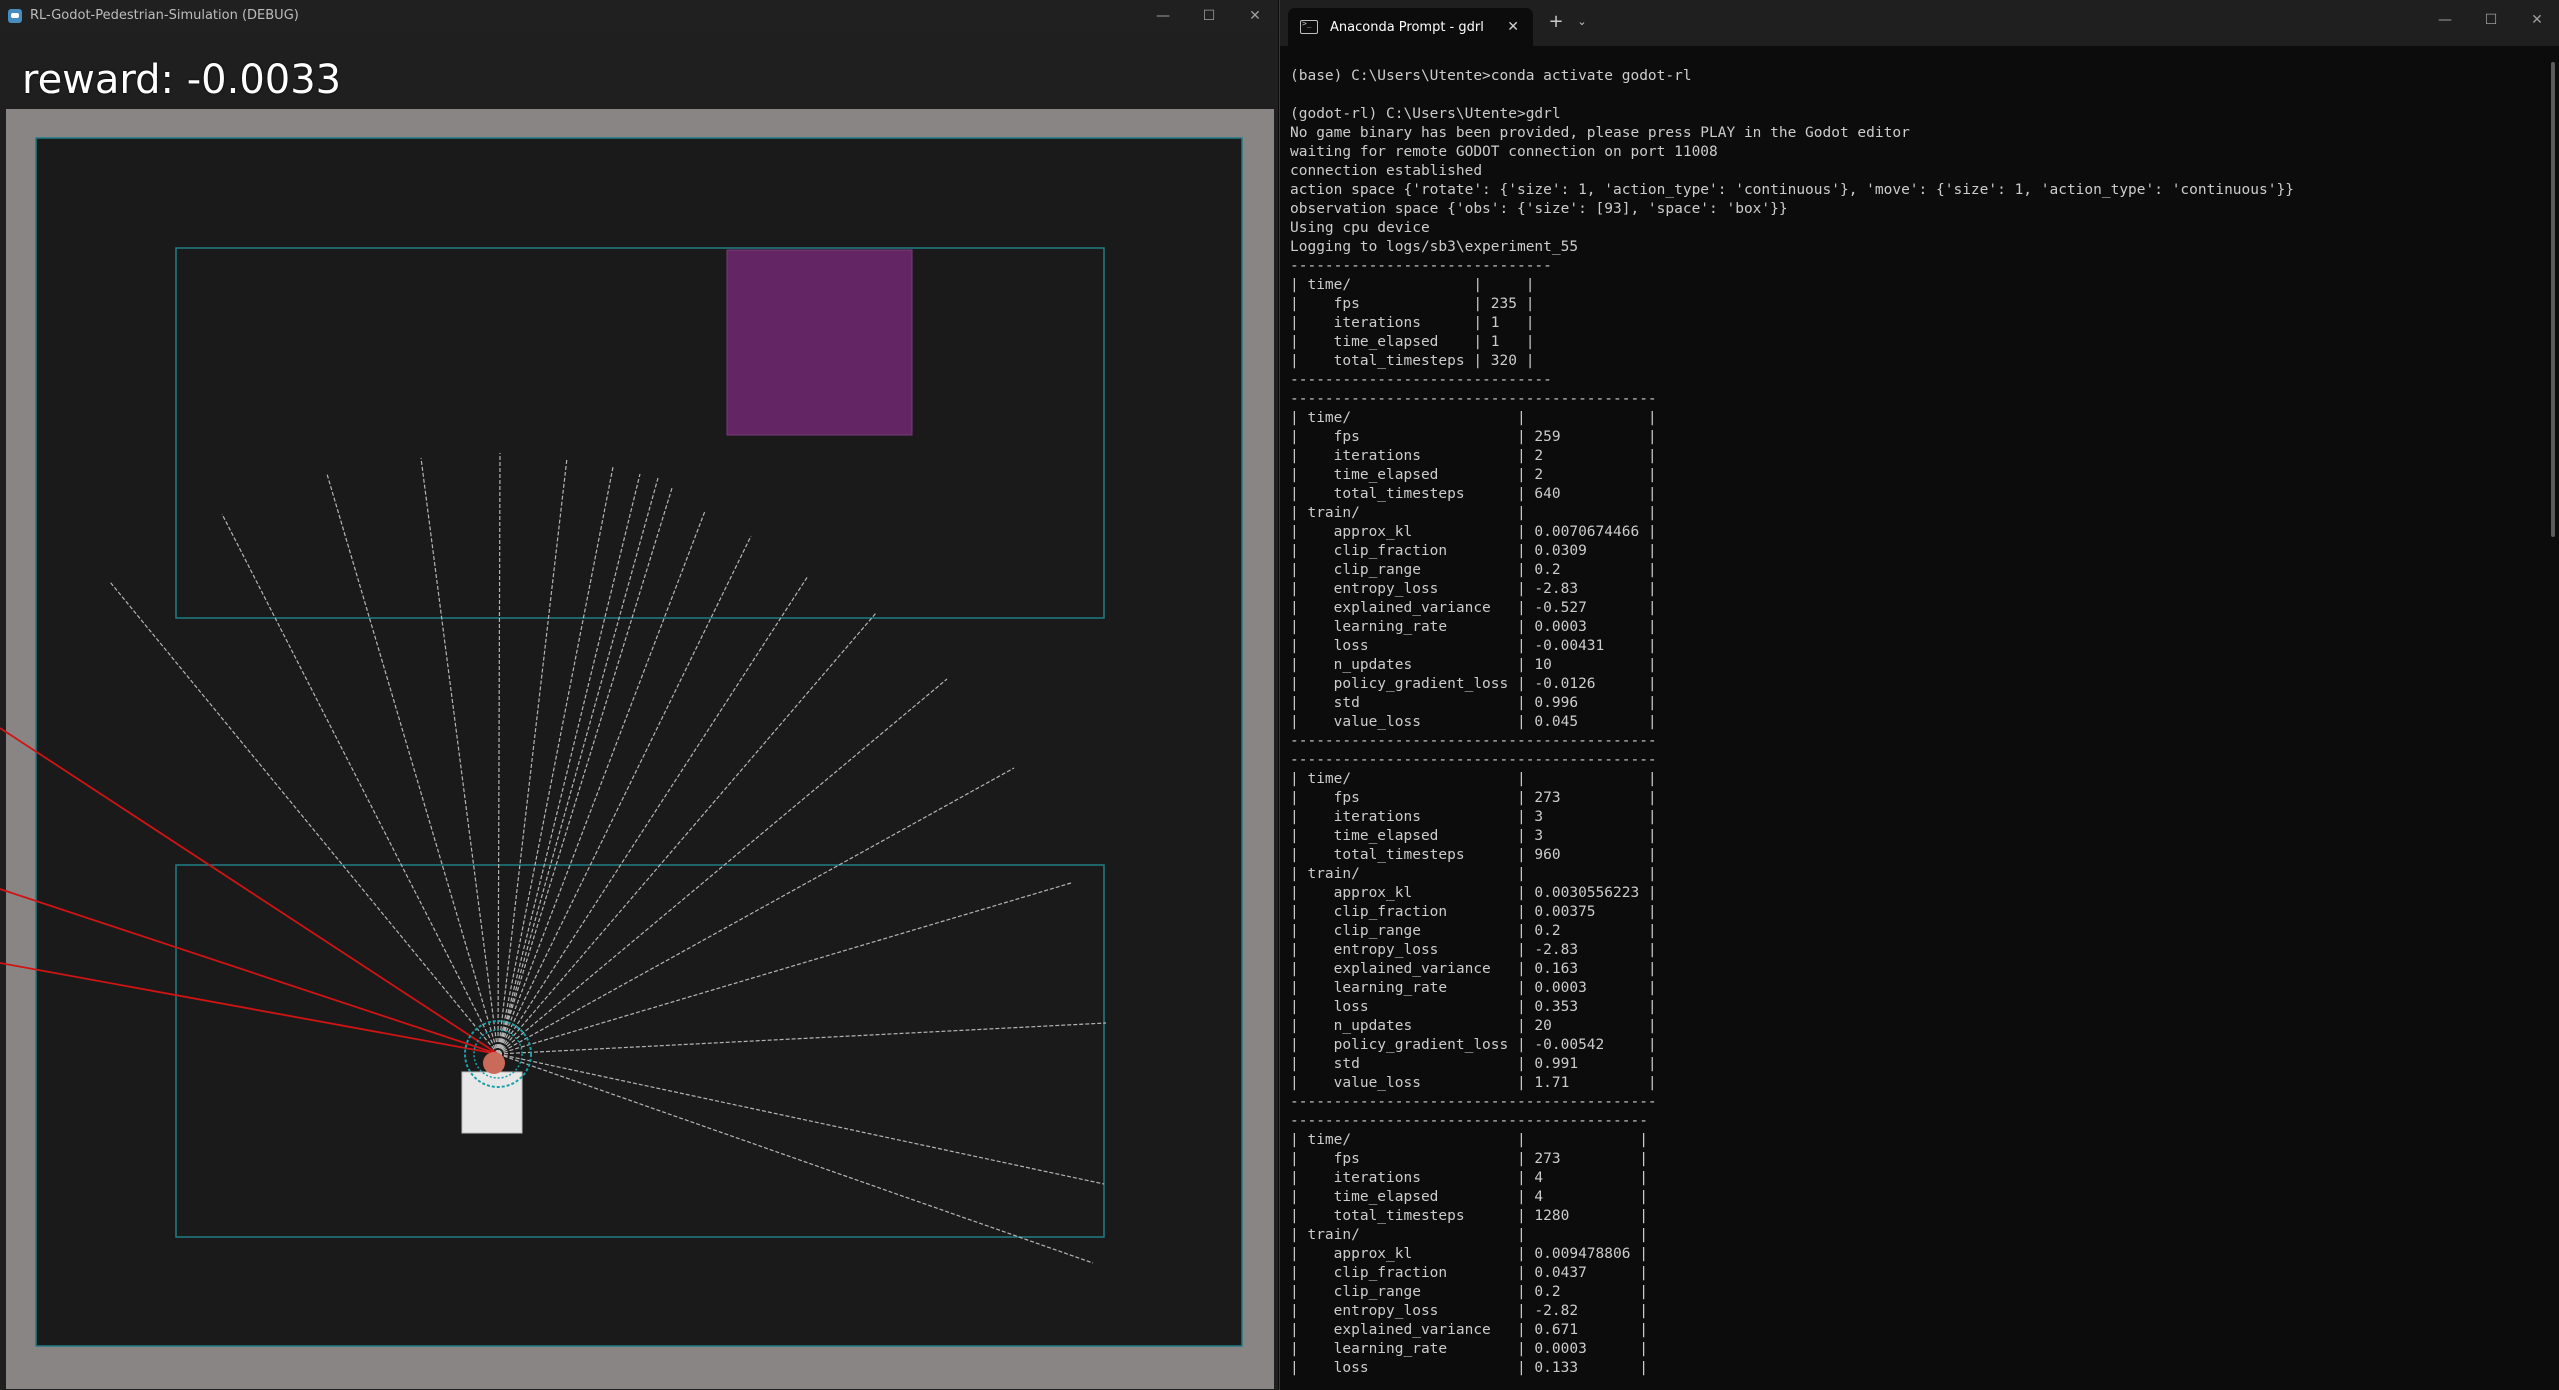  Describe the element at coordinates (1582, 22) in the screenshot. I see `tab-dropdown-button: ⌄` at that location.